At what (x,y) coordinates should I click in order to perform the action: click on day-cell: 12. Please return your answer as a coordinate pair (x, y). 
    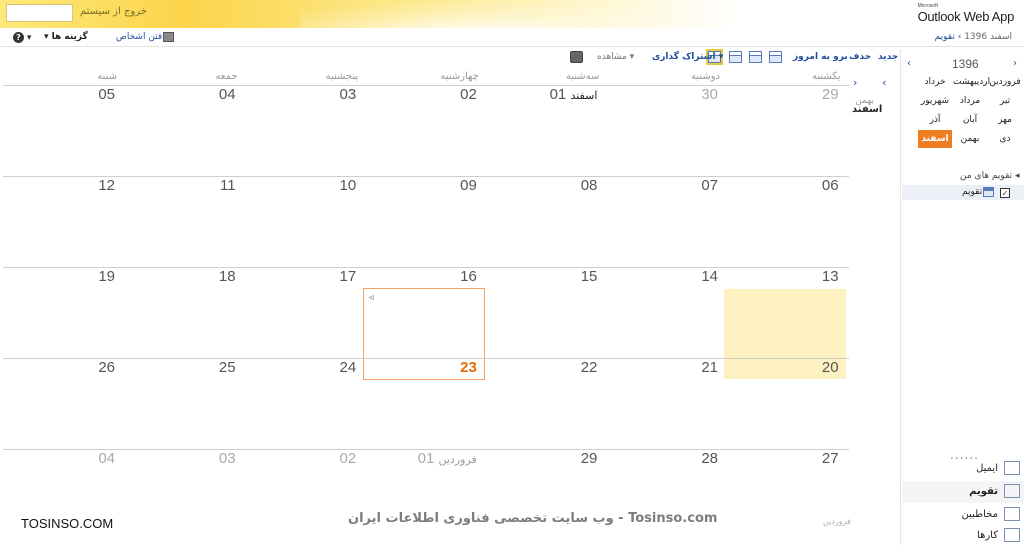
    Looking at the image, I should click on (60, 185).